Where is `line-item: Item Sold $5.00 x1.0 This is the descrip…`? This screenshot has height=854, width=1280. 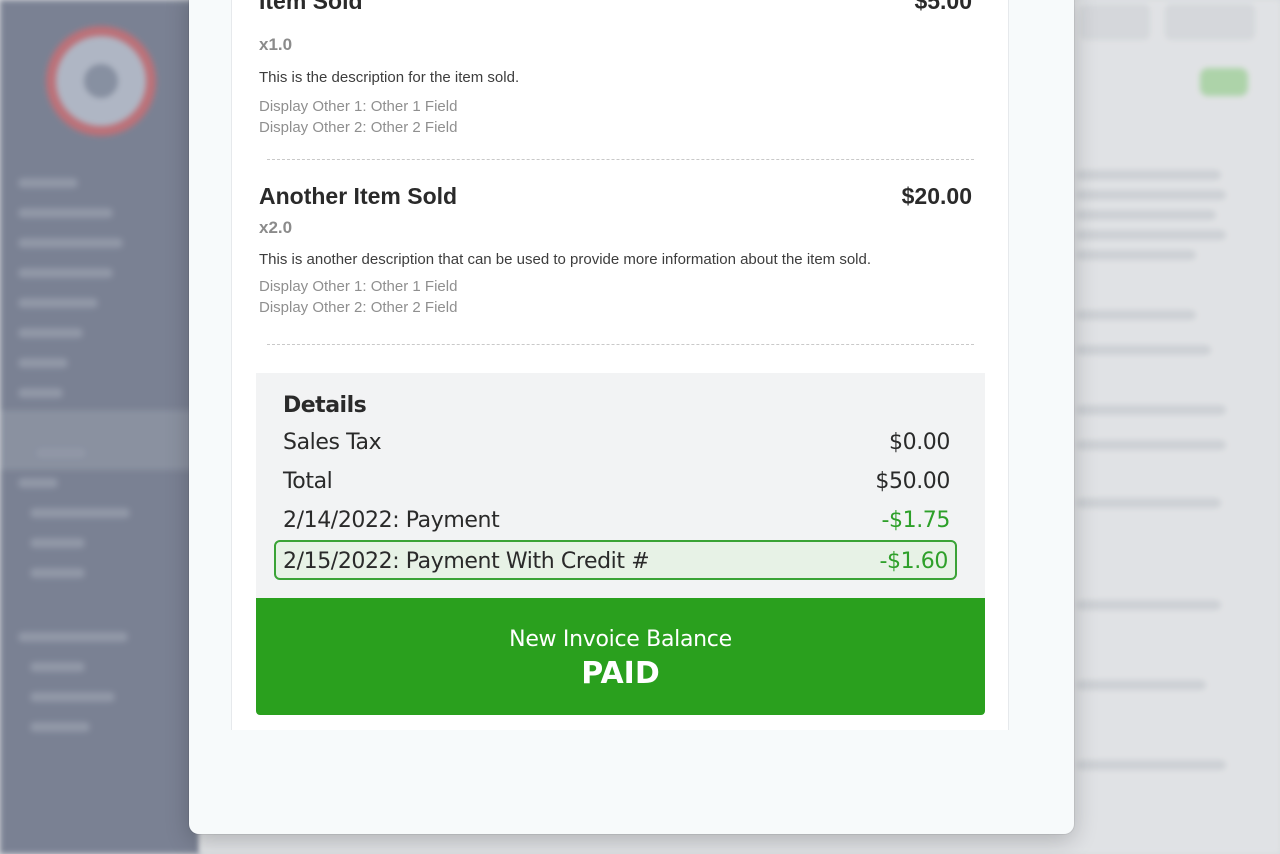
line-item: Item Sold $5.00 x1.0 This is the descrip… is located at coordinates (615, 69).